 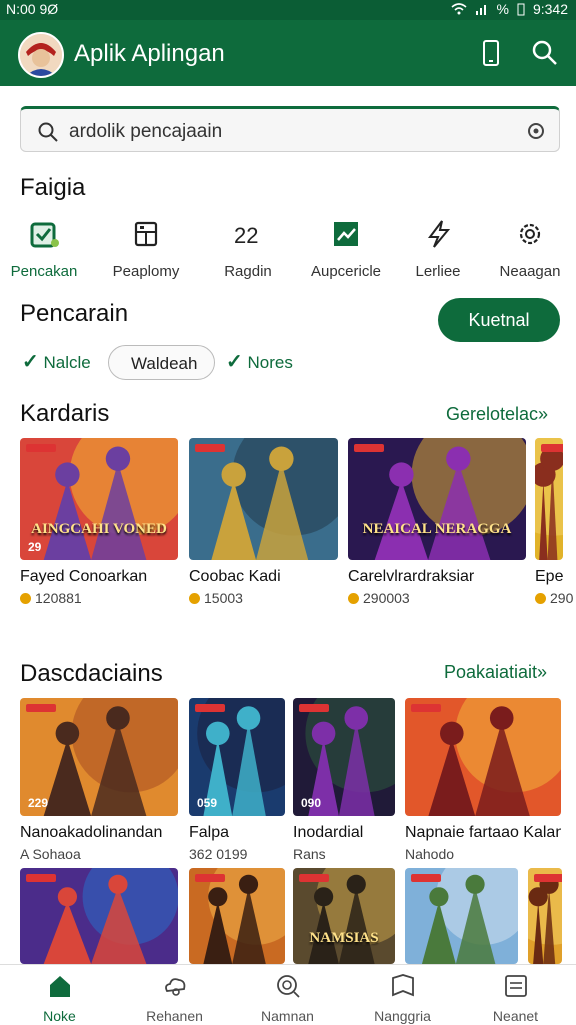 I want to click on game-title: Coobac Kadi, so click(x=235, y=576).